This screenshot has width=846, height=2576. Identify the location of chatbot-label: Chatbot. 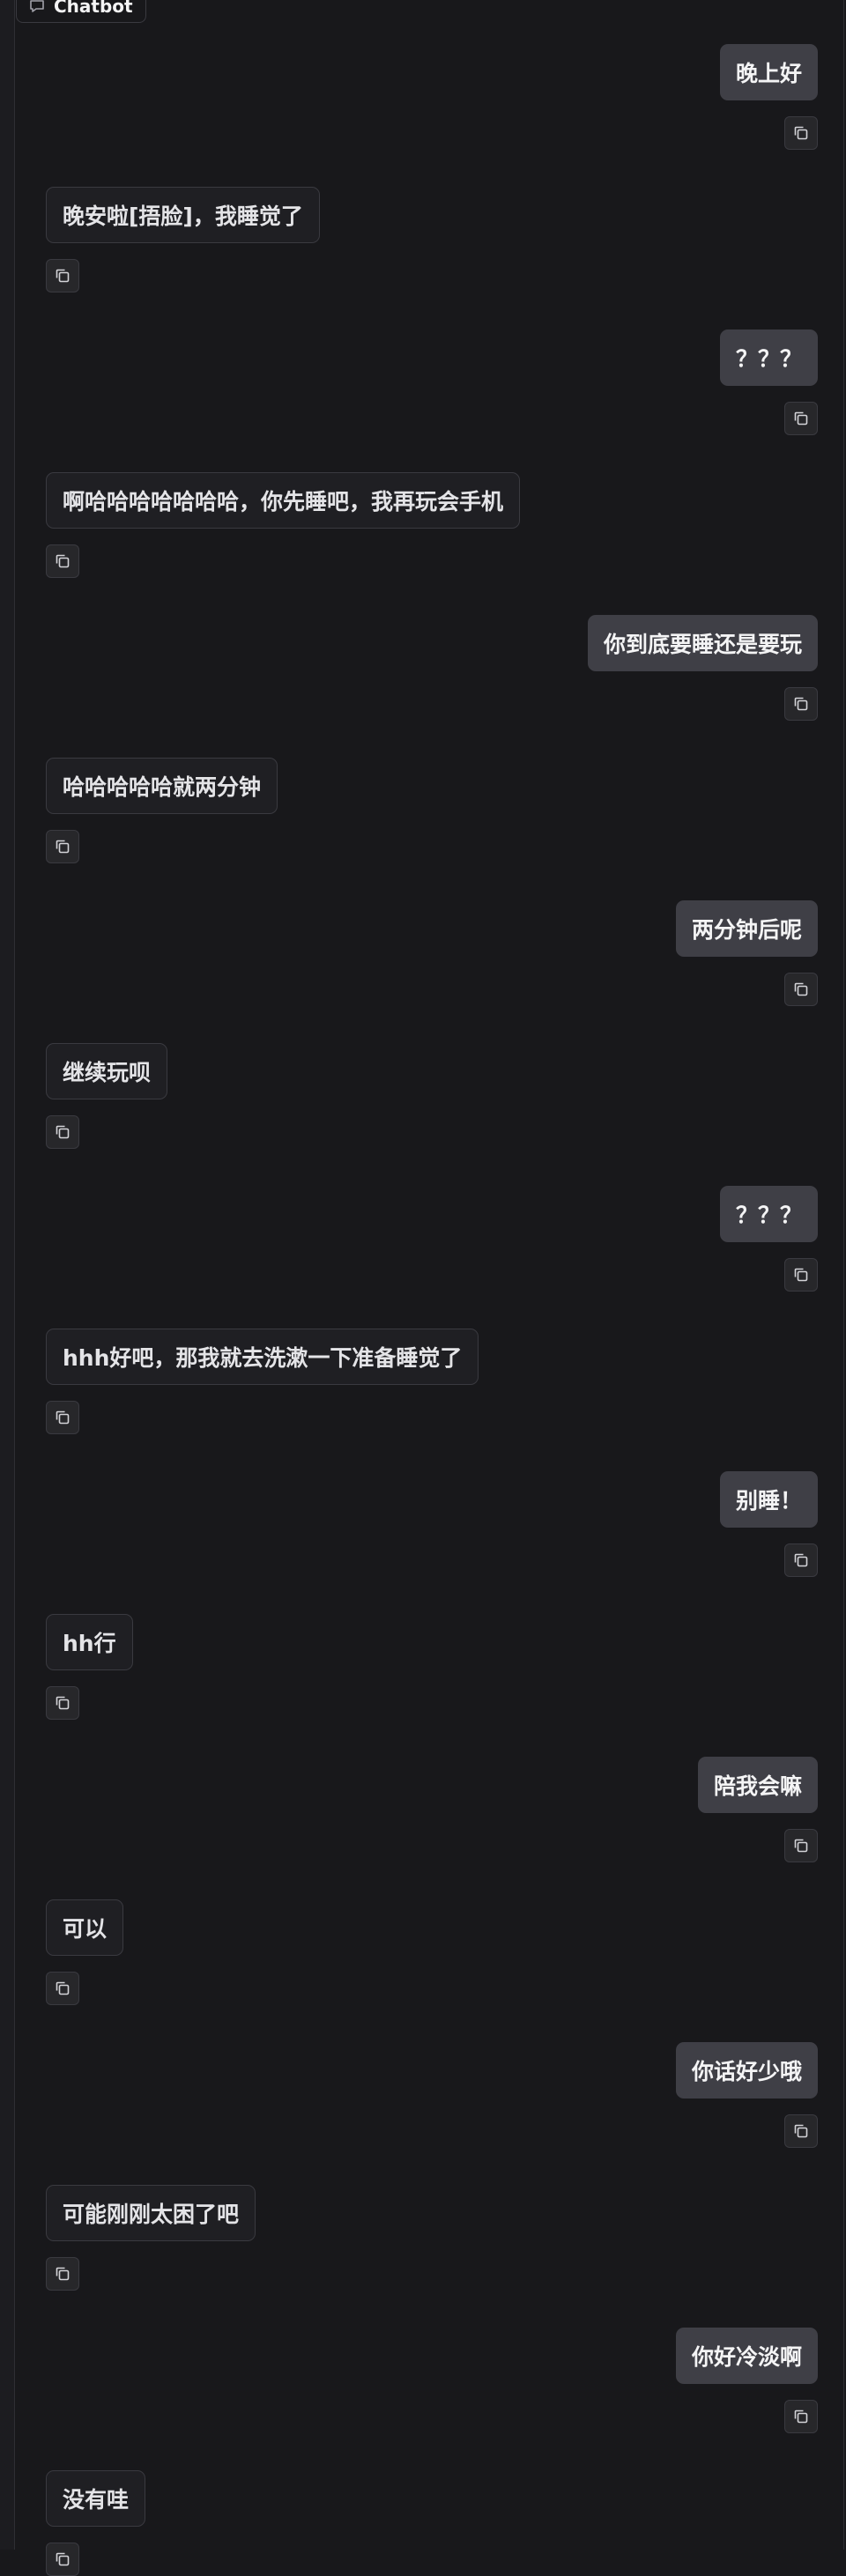
(81, 11).